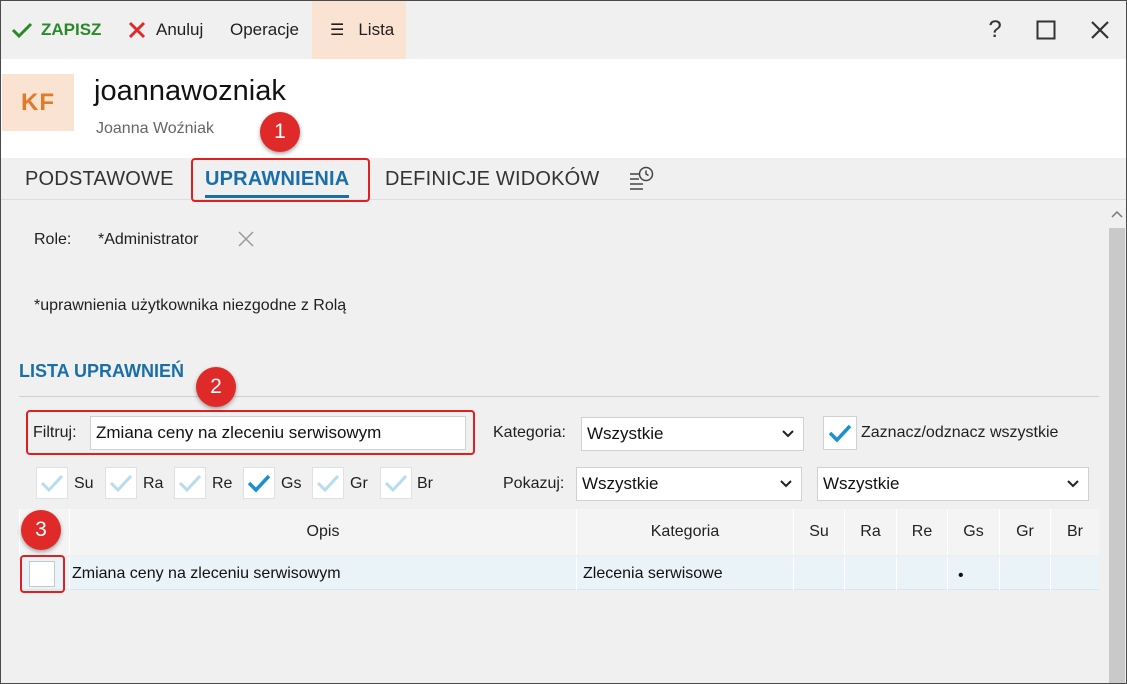  I want to click on cell-gr, so click(1024, 573).